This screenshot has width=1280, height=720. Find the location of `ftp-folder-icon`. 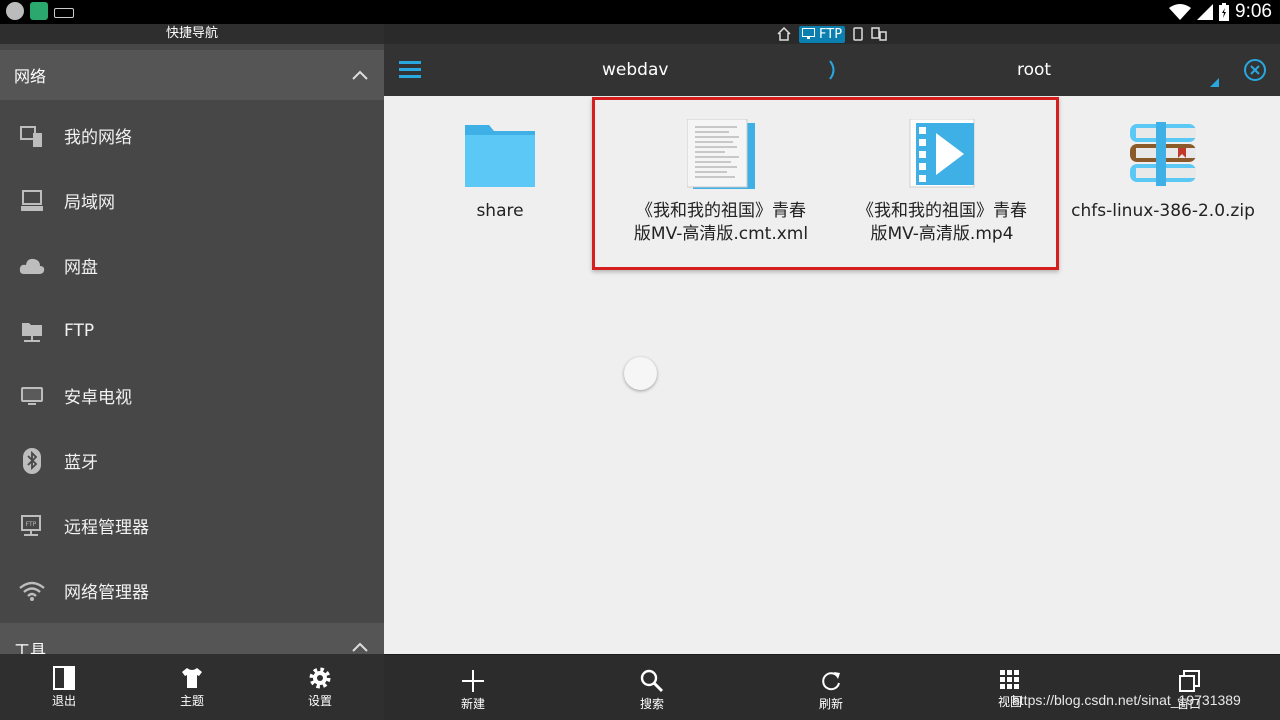

ftp-folder-icon is located at coordinates (32, 331).